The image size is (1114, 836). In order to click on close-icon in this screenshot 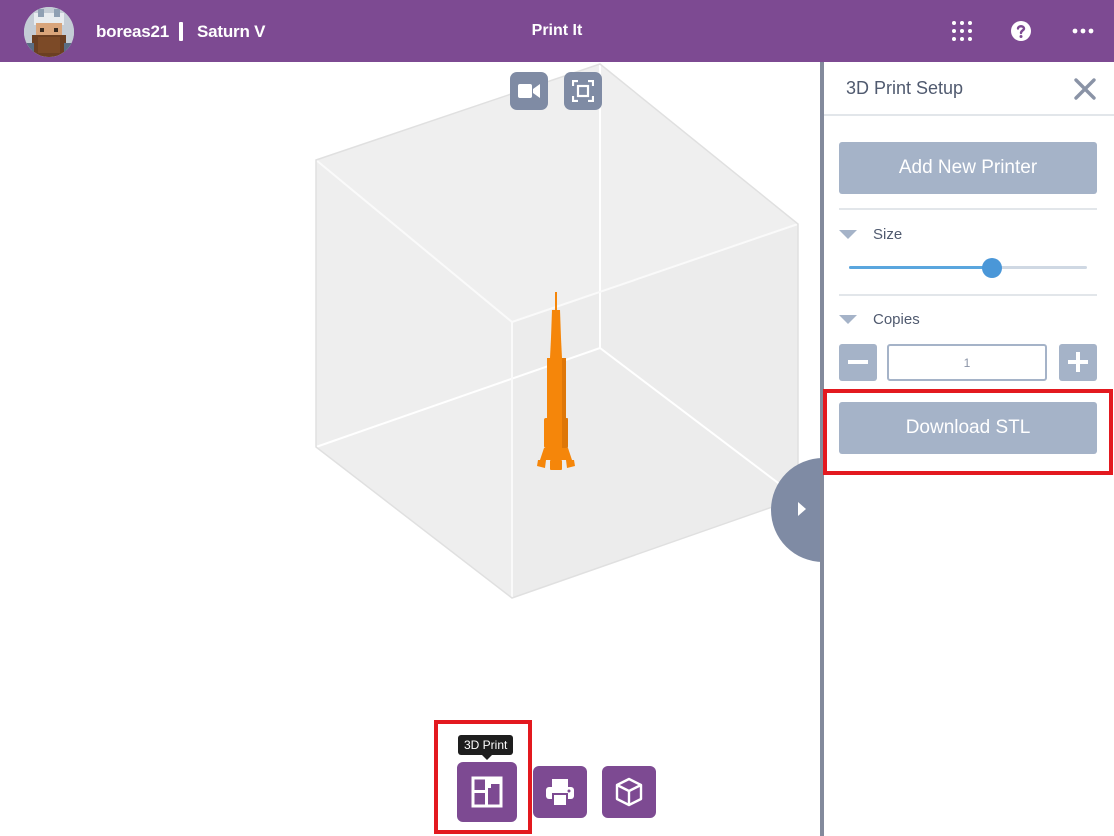, I will do `click(1085, 89)`.